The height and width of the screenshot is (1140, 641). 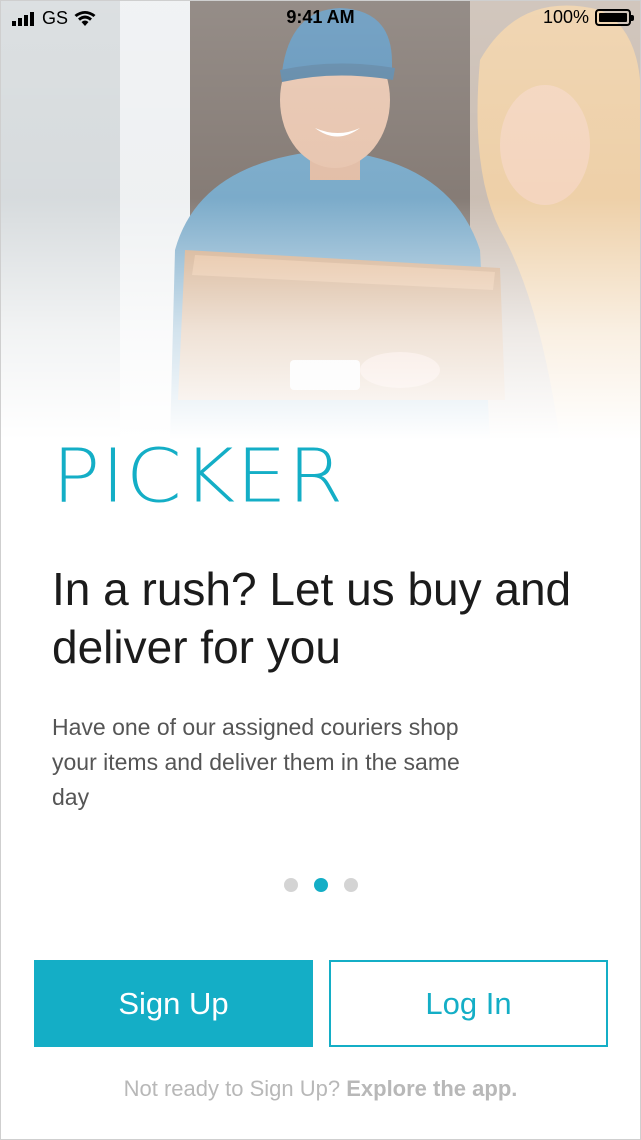 I want to click on status-bar-right: 100%, so click(x=588, y=17).